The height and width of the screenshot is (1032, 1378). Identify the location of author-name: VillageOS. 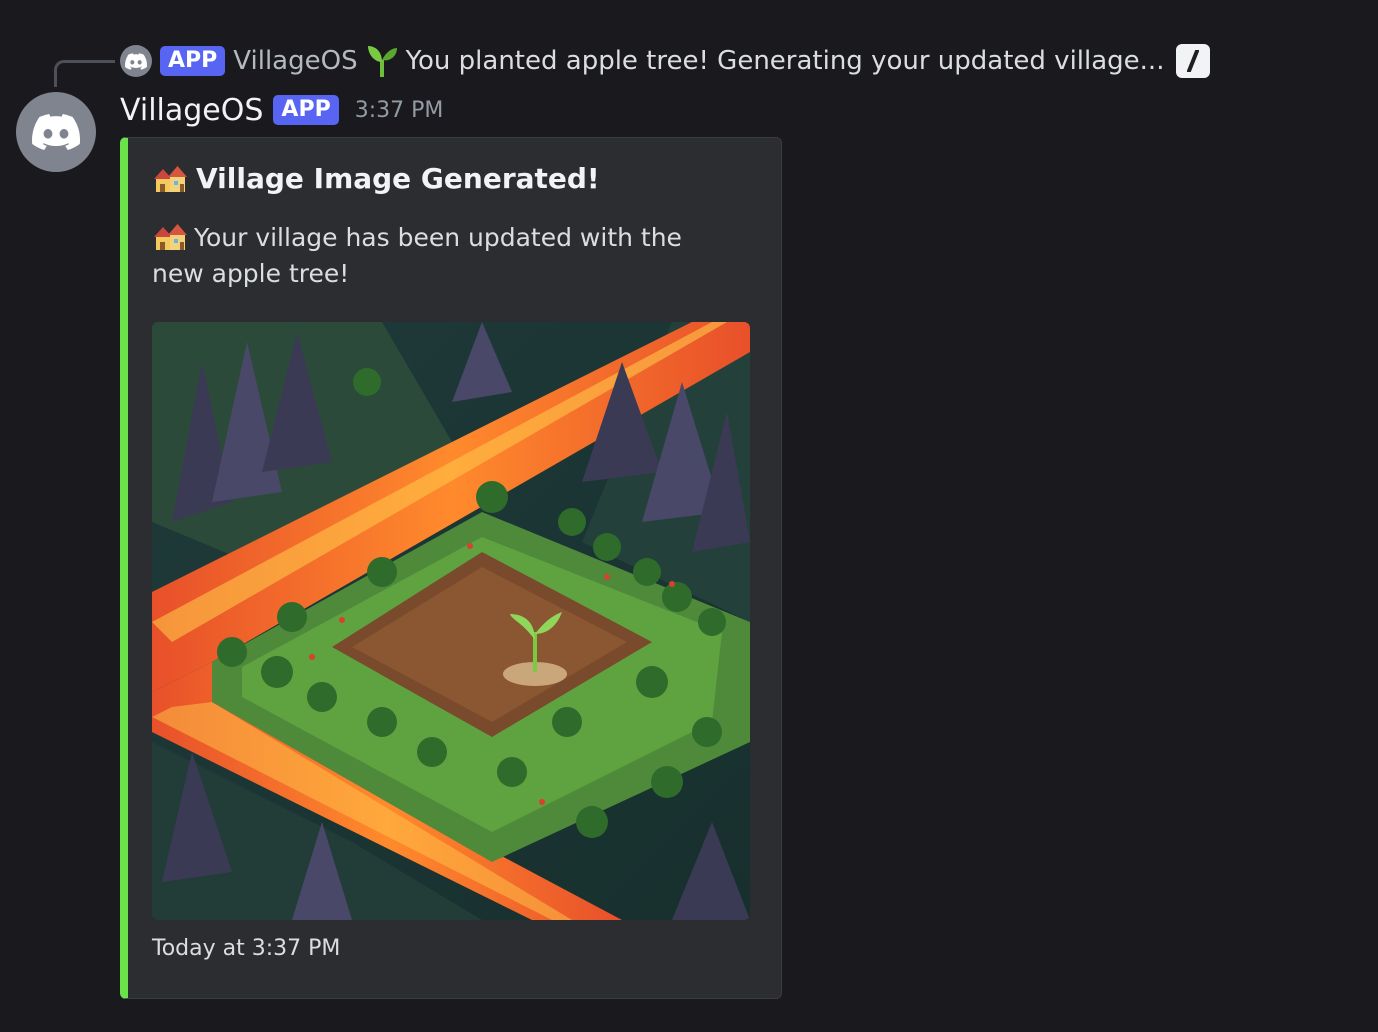
(191, 110).